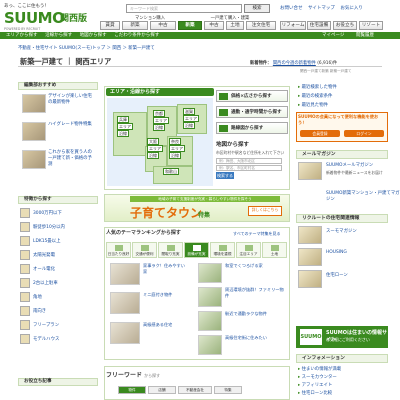  Describe the element at coordinates (34, 18) in the screenshot. I see `suumo-logo: SUUMO` at that location.